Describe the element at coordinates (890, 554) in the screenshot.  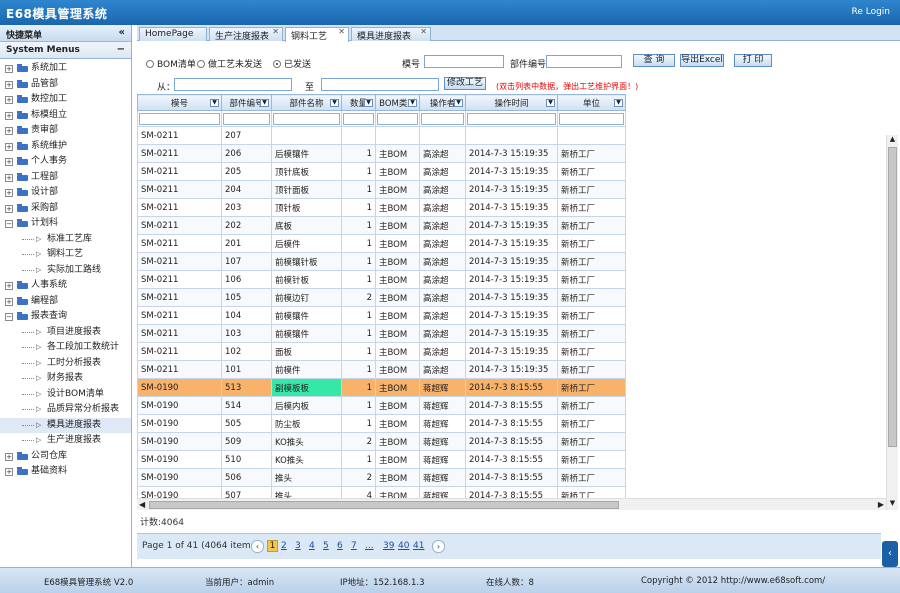
I see `side-panel-toggle: ‹` at that location.